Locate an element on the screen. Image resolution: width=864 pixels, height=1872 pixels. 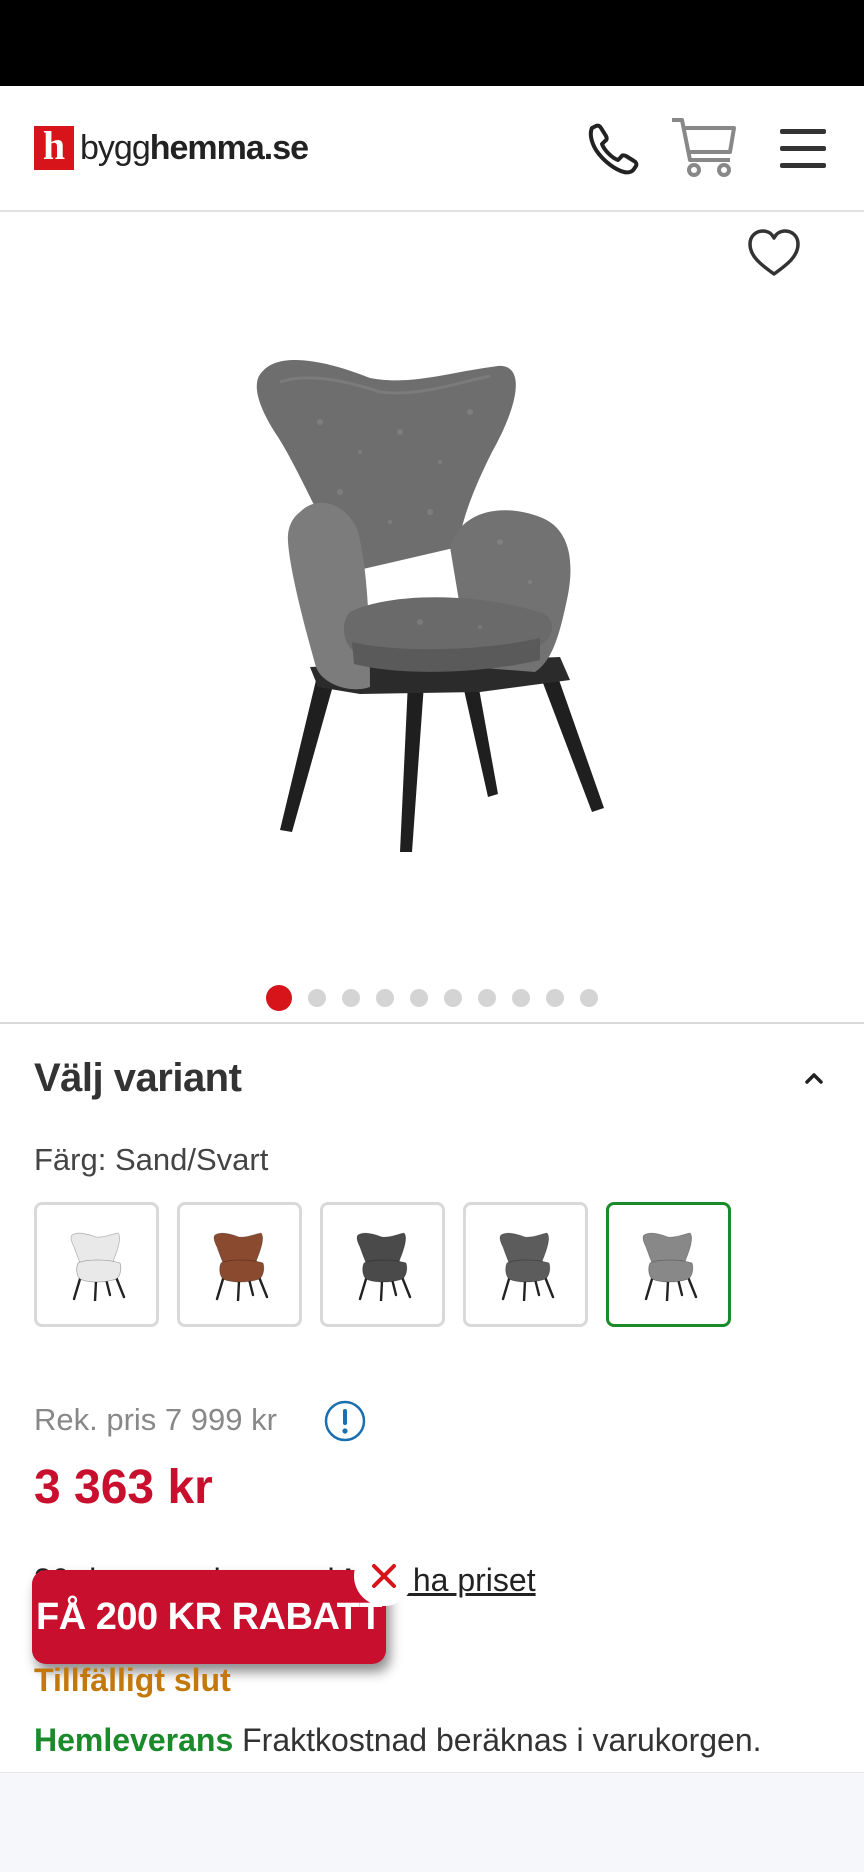
variant-swatches is located at coordinates (391, 1264).